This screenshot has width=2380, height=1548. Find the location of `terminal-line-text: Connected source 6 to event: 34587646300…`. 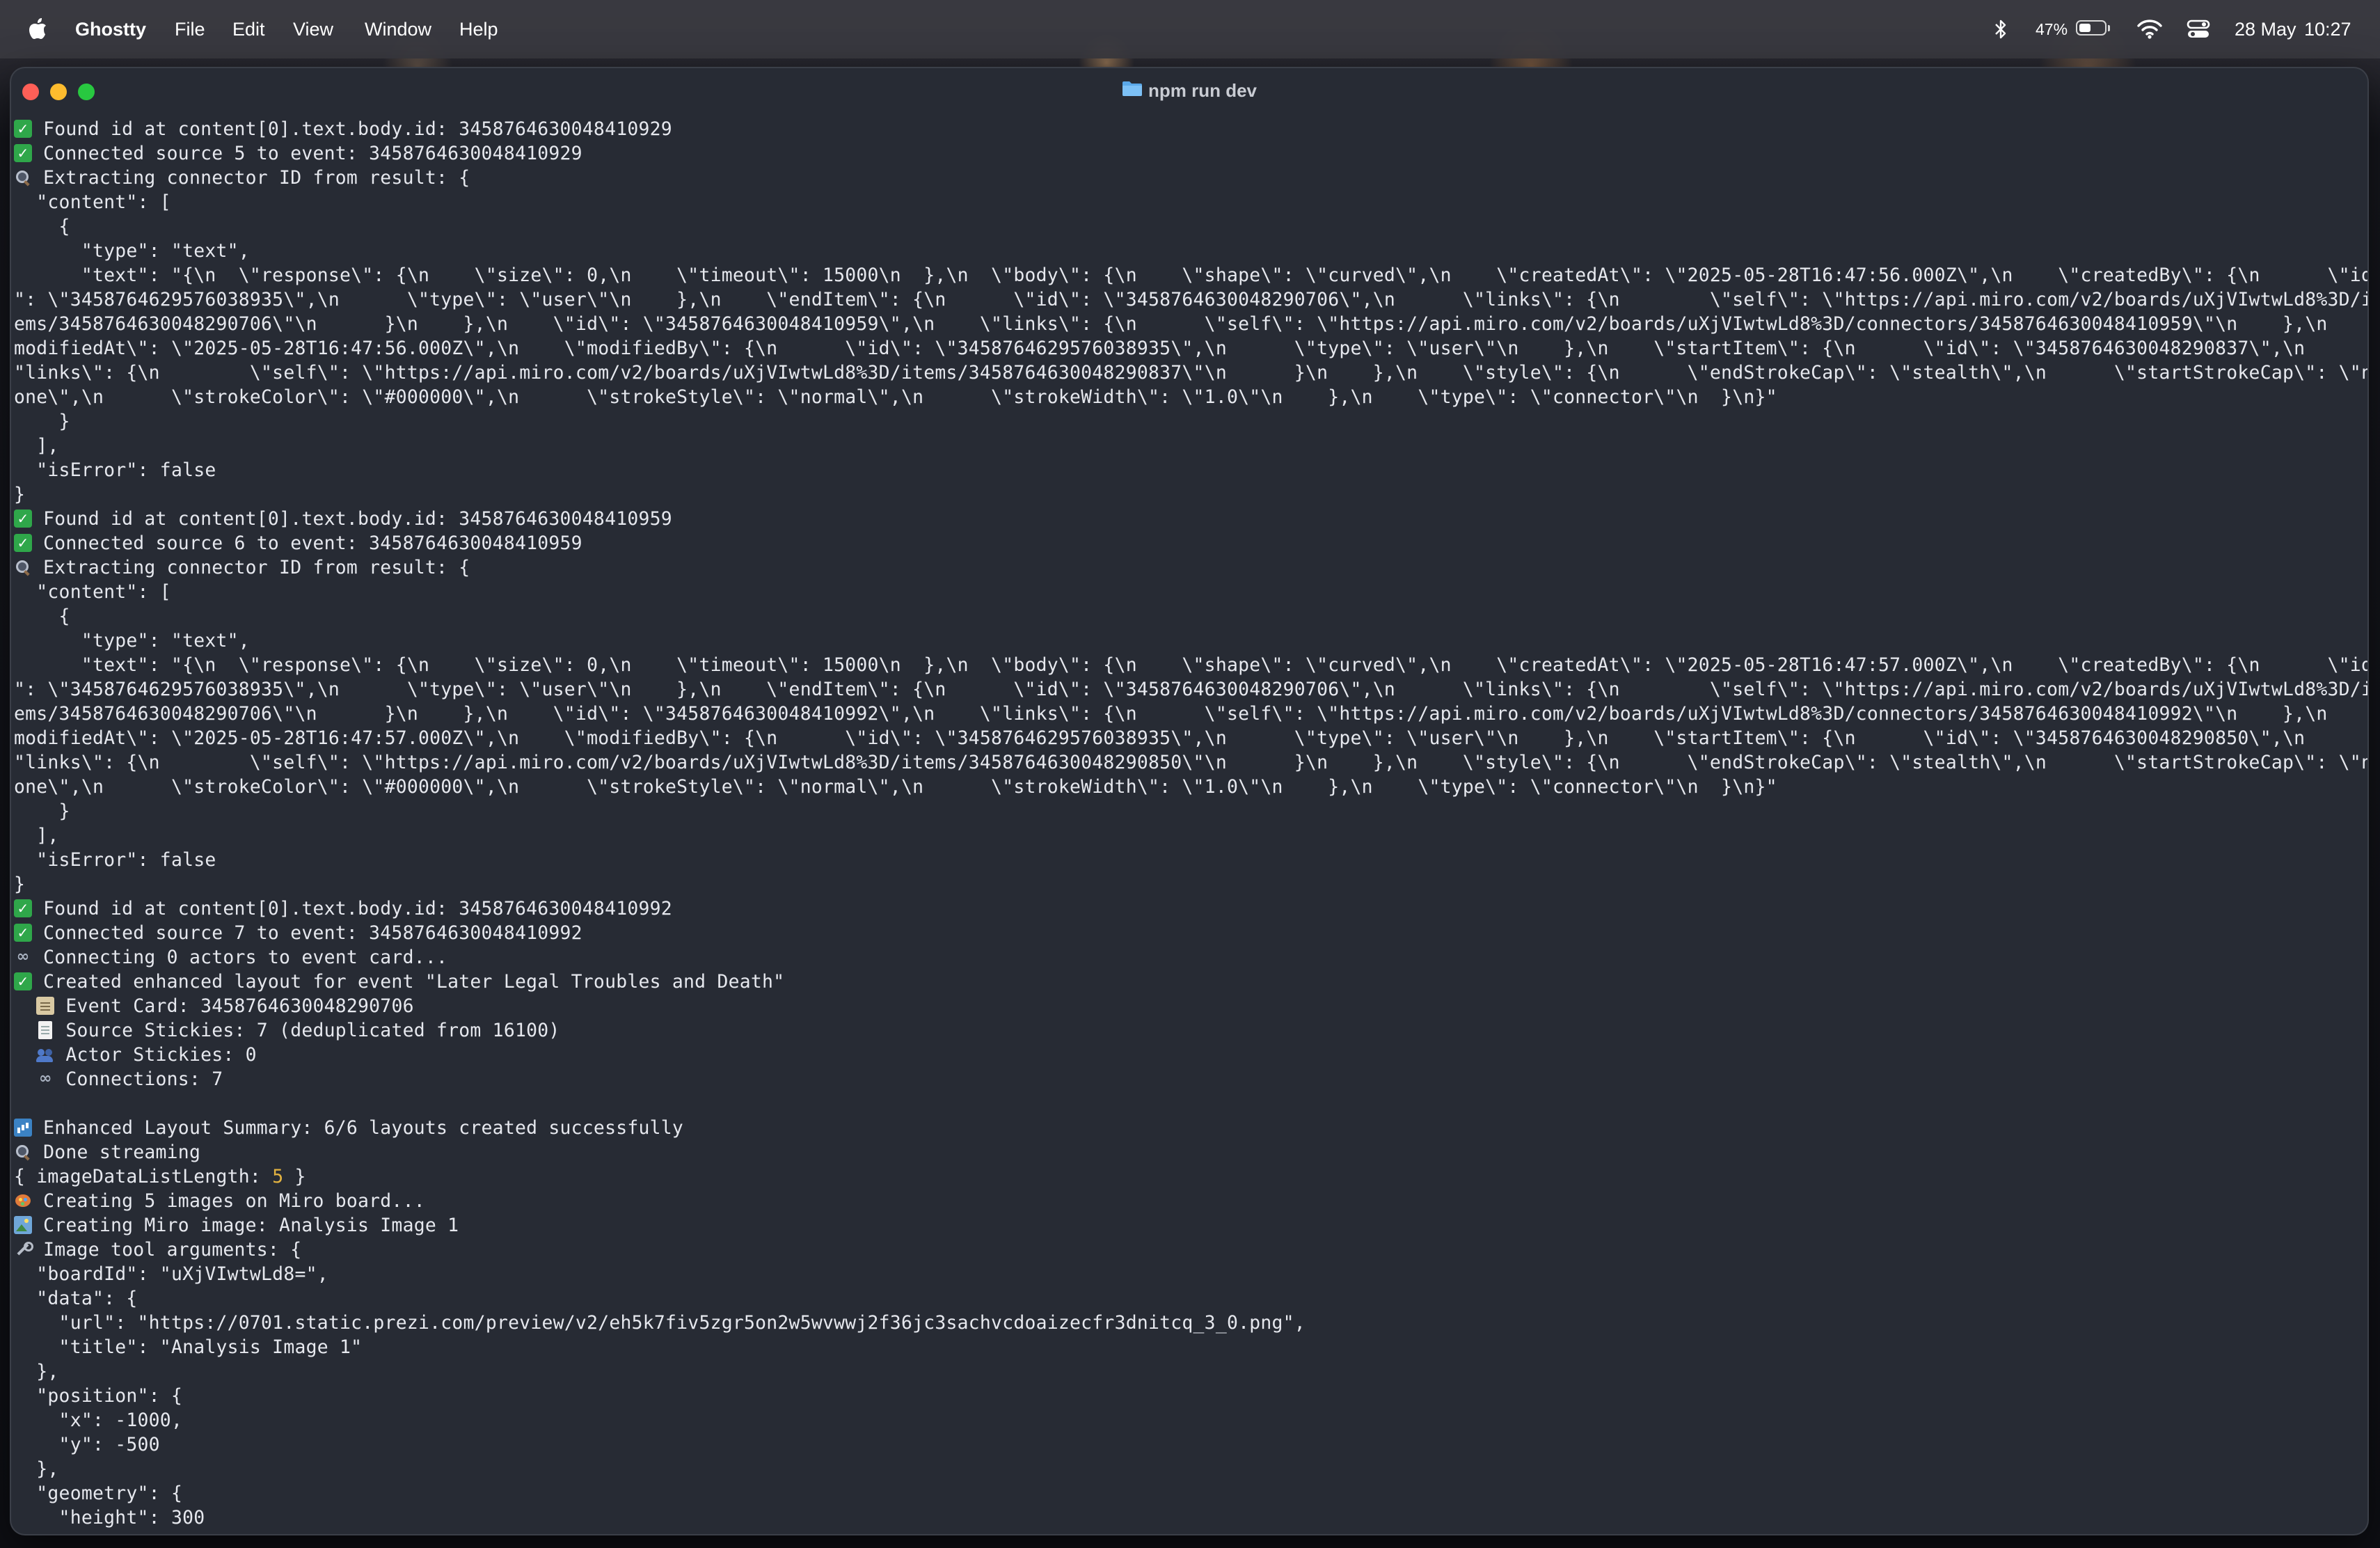

terminal-line-text: Connected source 6 to event: 34587646300… is located at coordinates (312, 543).